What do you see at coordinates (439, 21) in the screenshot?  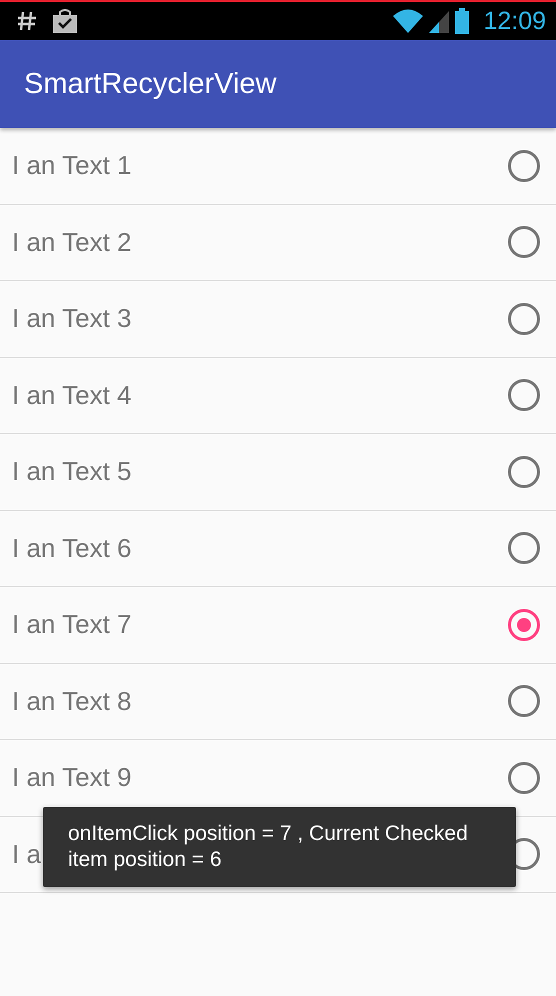 I see `signal-icon` at bounding box center [439, 21].